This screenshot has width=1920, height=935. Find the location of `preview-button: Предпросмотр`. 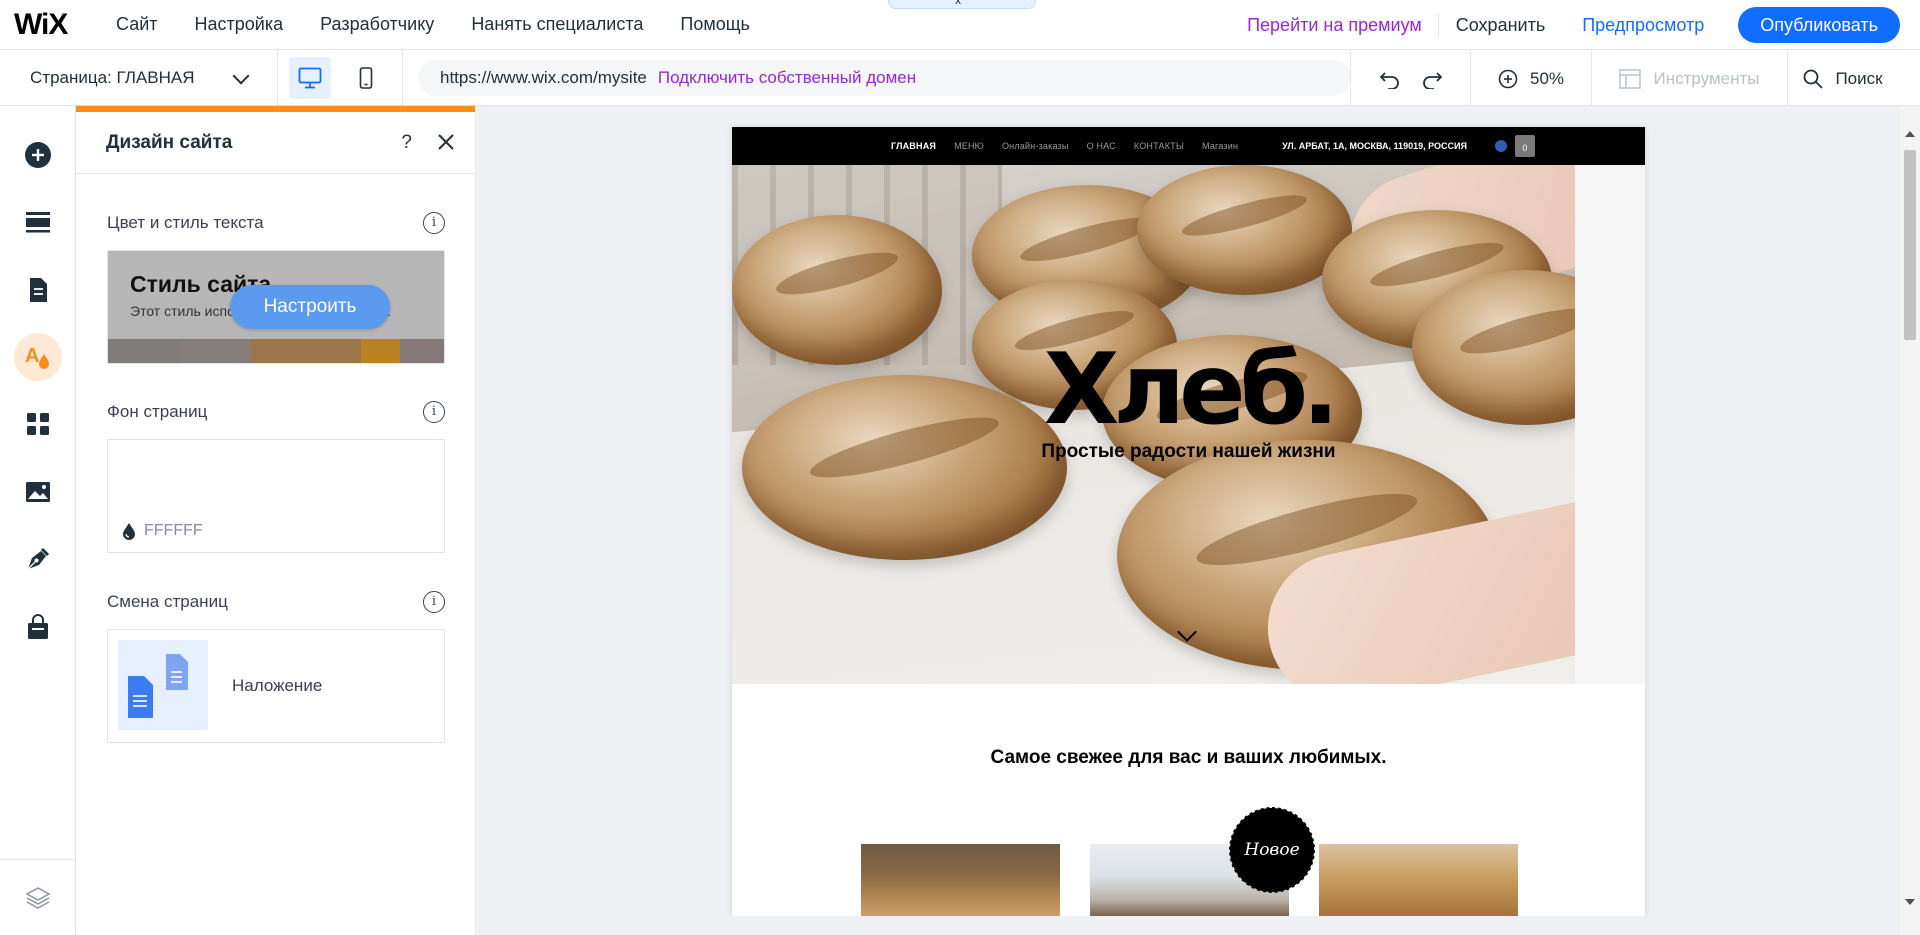

preview-button: Предпросмотр is located at coordinates (1643, 25).